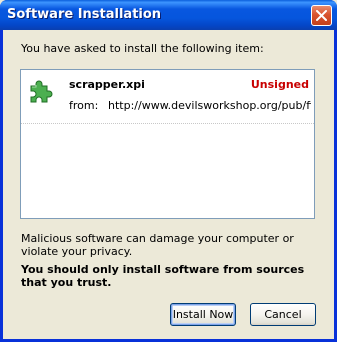 Image resolution: width=337 pixels, height=342 pixels. Describe the element at coordinates (168, 15) in the screenshot. I see `title-bar: Software Installation` at that location.